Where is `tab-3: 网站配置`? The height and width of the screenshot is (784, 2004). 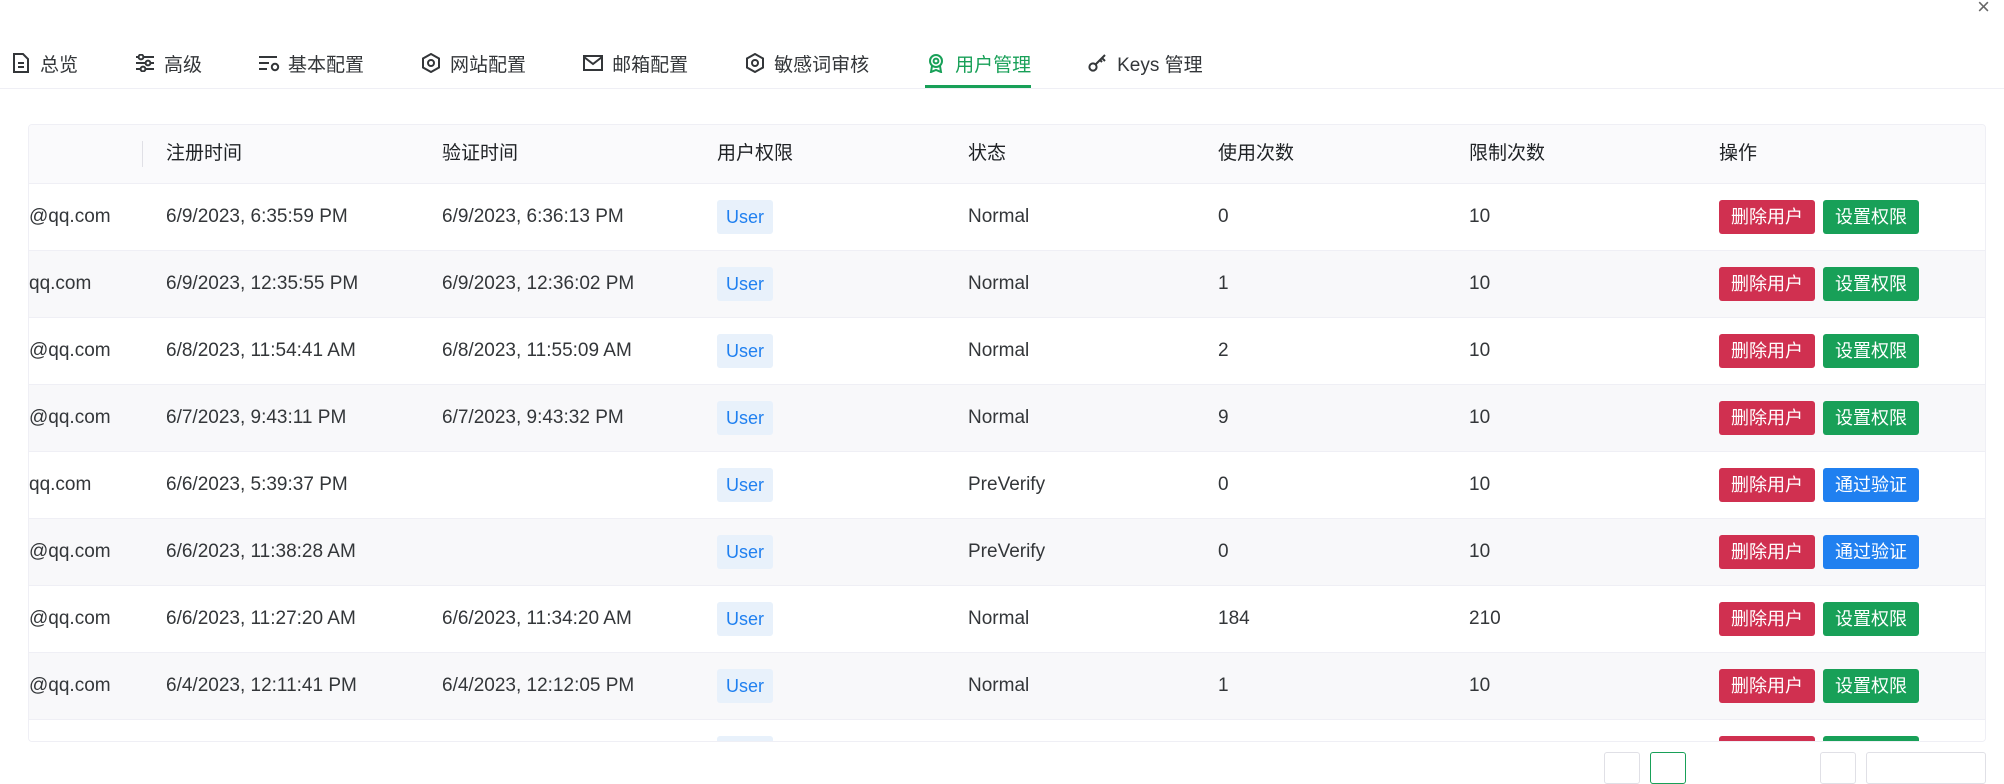 tab-3: 网站配置 is located at coordinates (468, 63).